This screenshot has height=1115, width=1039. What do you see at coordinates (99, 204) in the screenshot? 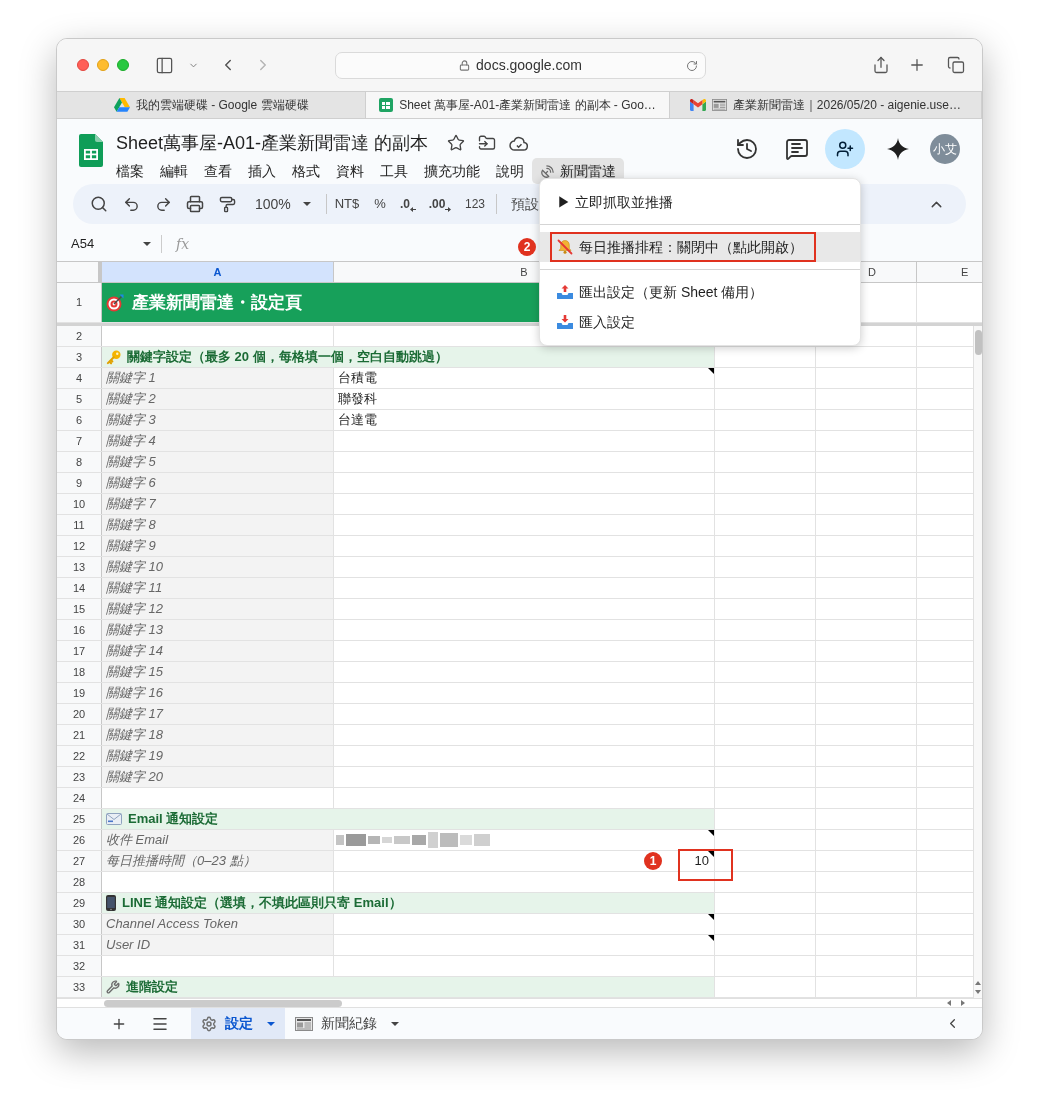
I see `search-icon` at bounding box center [99, 204].